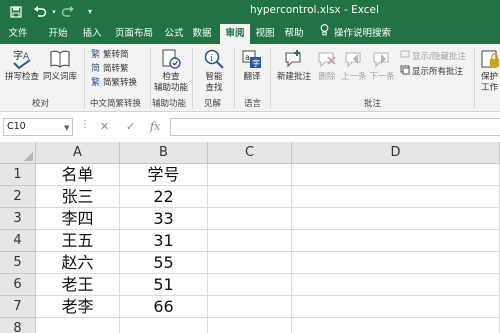 Image resolution: width=500 pixels, height=333 pixels. What do you see at coordinates (18, 325) in the screenshot?
I see `row-header: 8` at bounding box center [18, 325].